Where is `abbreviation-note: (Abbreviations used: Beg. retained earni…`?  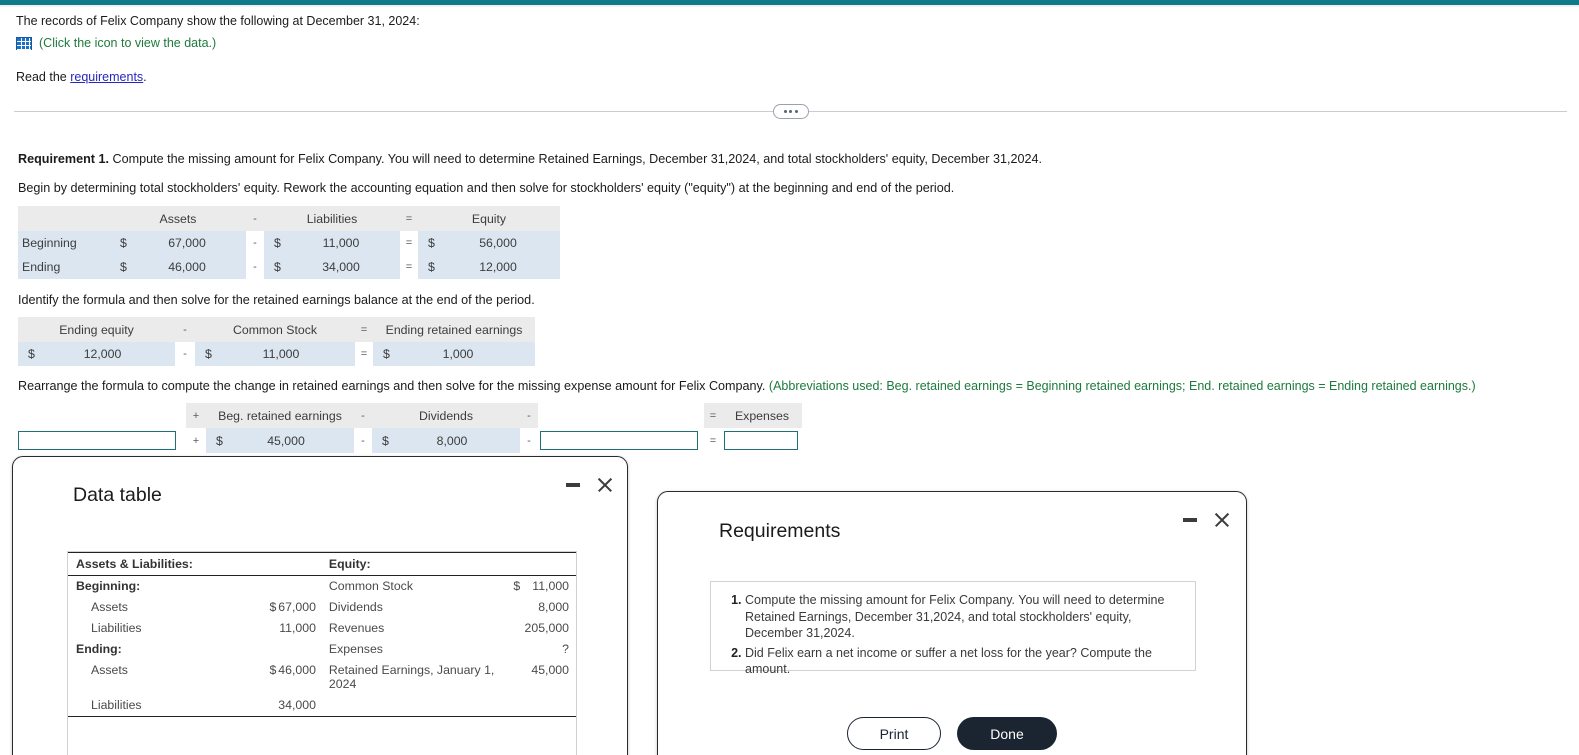
abbreviation-note: (Abbreviations used: Beg. retained earni… is located at coordinates (1122, 386).